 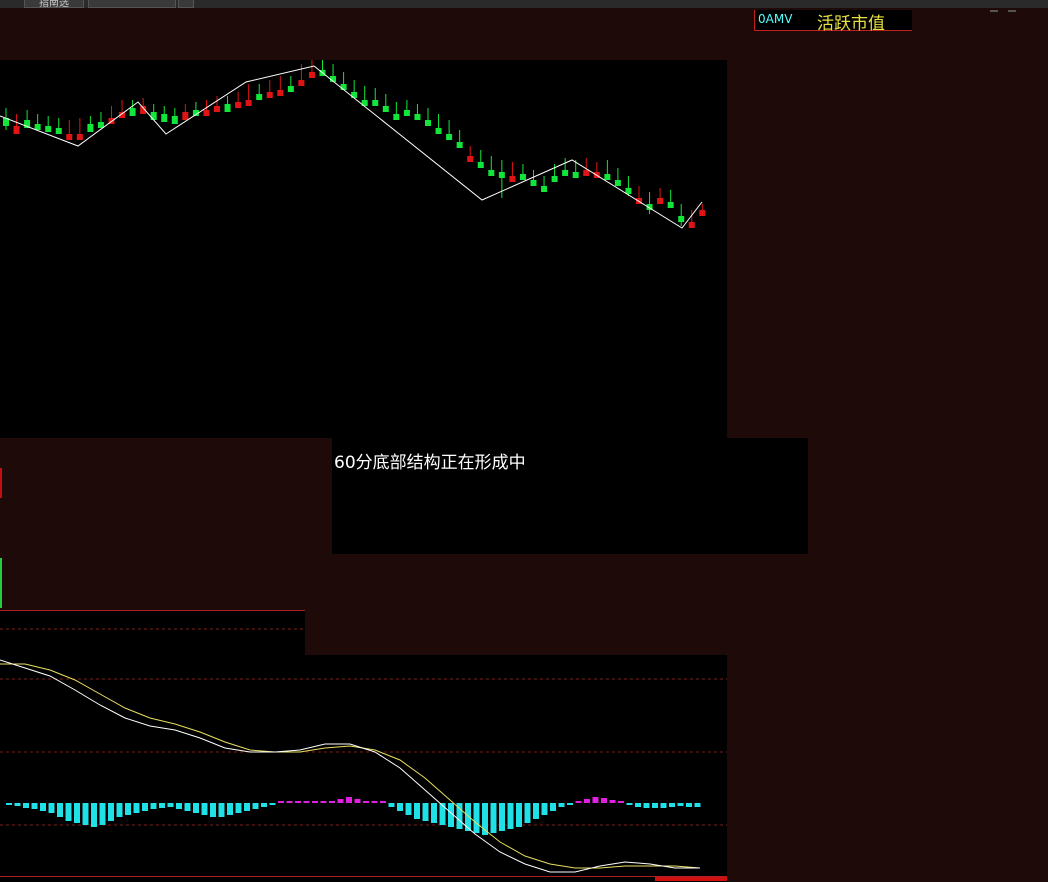 I want to click on tab-zhinanxuan: 指南选, so click(x=54, y=4).